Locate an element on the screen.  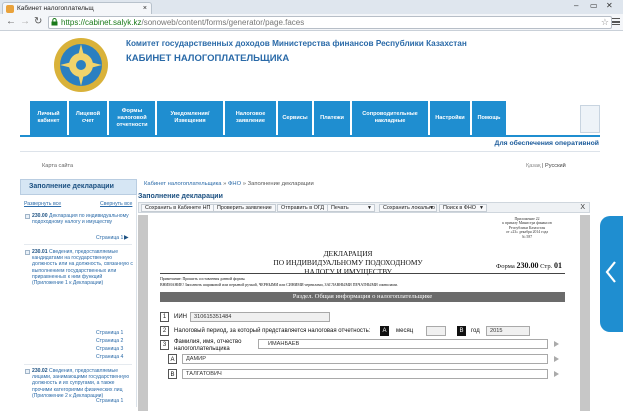
nav-help: Помощь is located at coordinates (489, 118).